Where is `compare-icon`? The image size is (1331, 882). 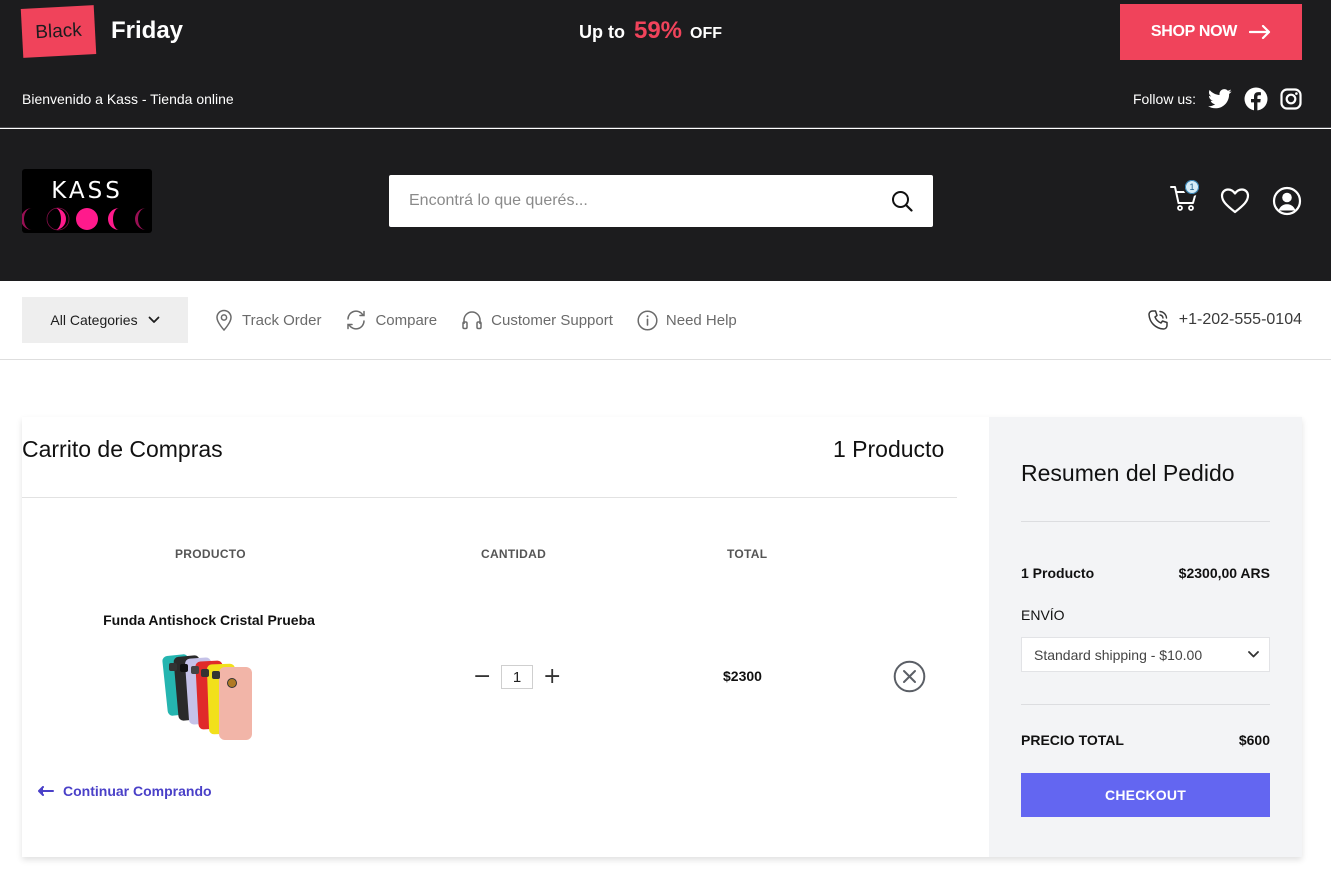 compare-icon is located at coordinates (356, 320).